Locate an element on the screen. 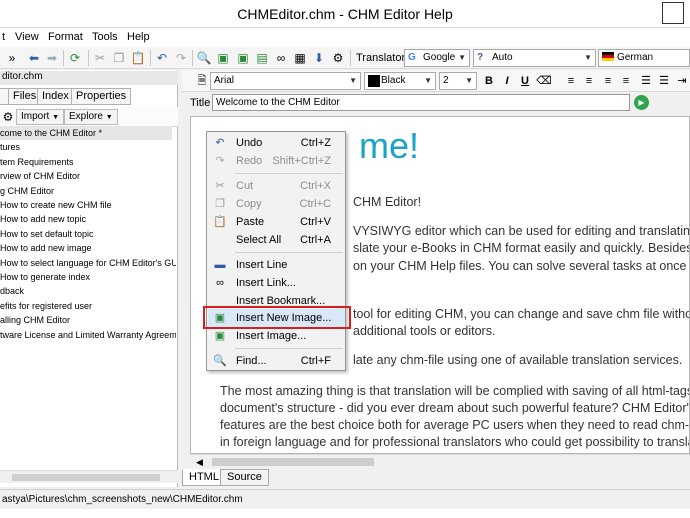 The image size is (690, 518). tree-item: How to add new topic is located at coordinates (43, 219).